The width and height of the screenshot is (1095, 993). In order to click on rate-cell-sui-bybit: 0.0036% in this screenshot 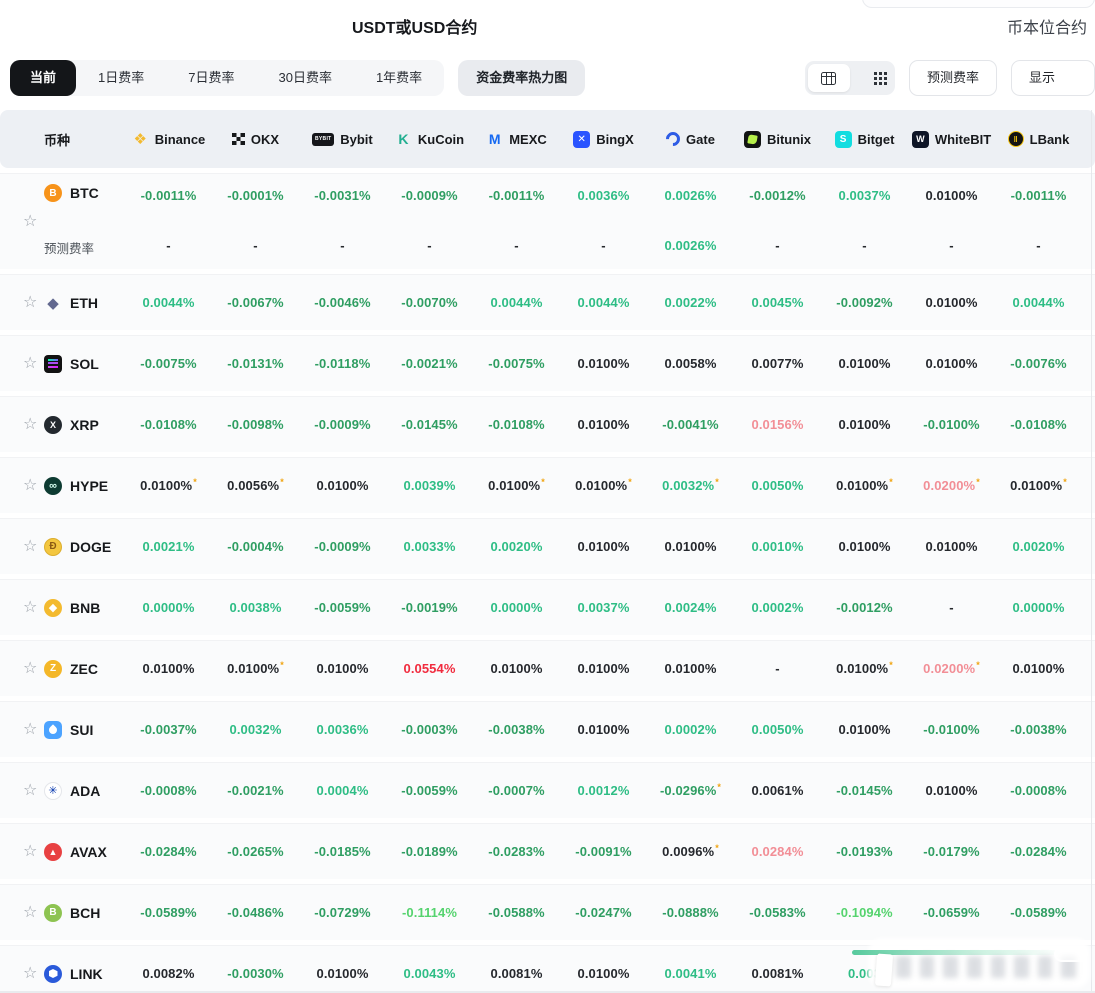, I will do `click(342, 730)`.